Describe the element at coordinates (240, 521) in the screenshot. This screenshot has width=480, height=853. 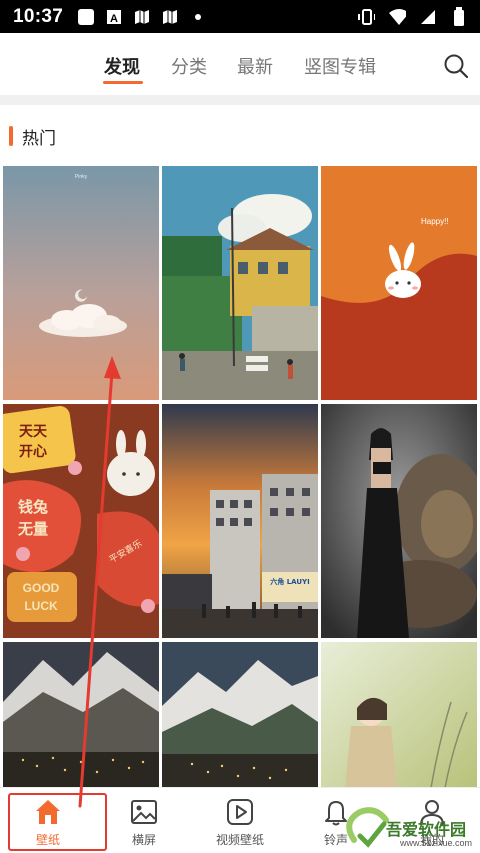
I see `wallpaper-tile-sunset-town: 六角 LAUYI` at that location.